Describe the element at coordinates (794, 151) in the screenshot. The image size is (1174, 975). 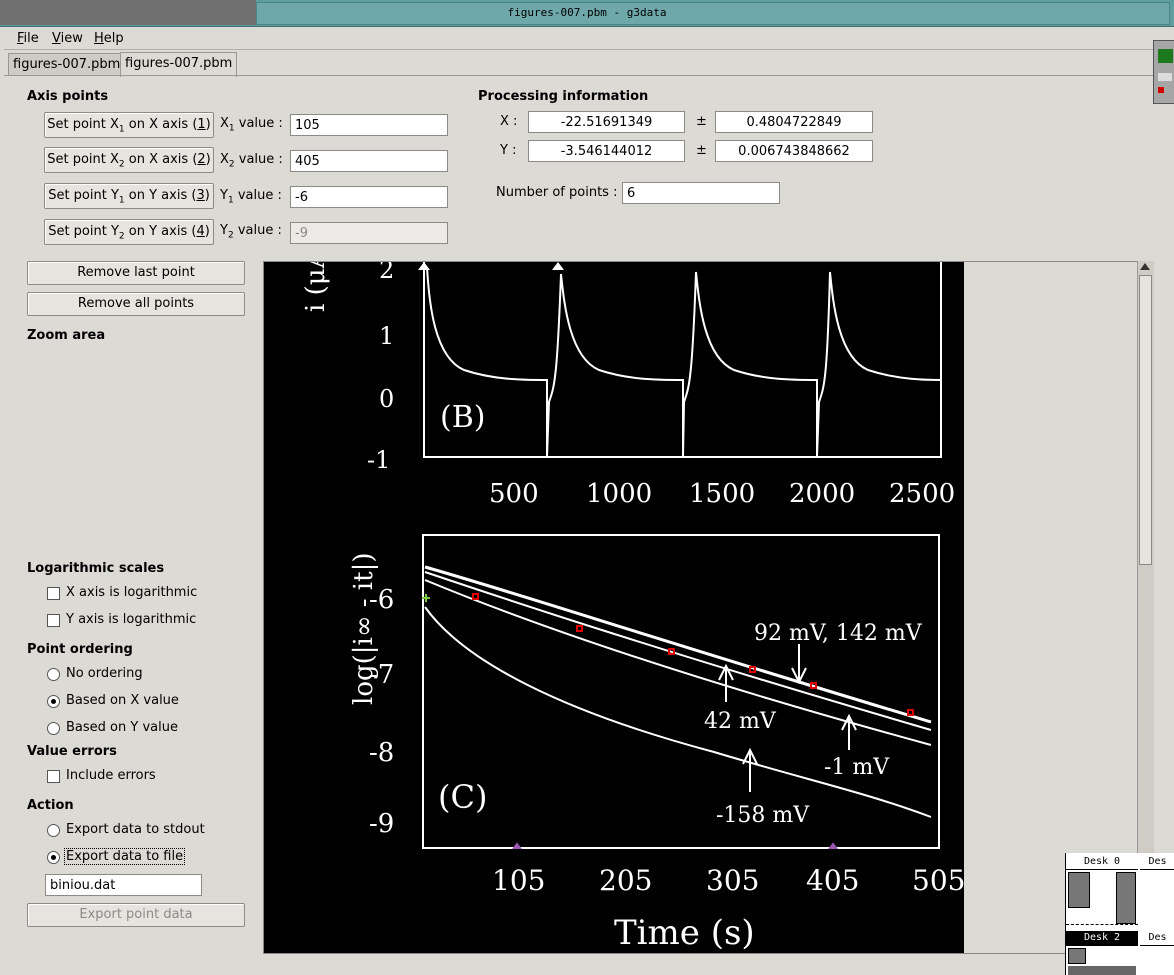
I see `y-error-value` at that location.